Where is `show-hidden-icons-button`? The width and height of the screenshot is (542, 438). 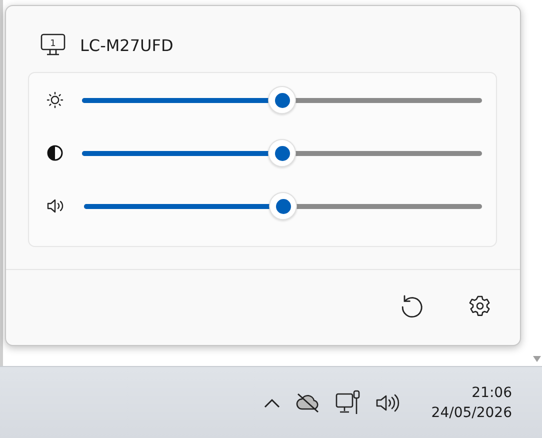
show-hidden-icons-button is located at coordinates (272, 402).